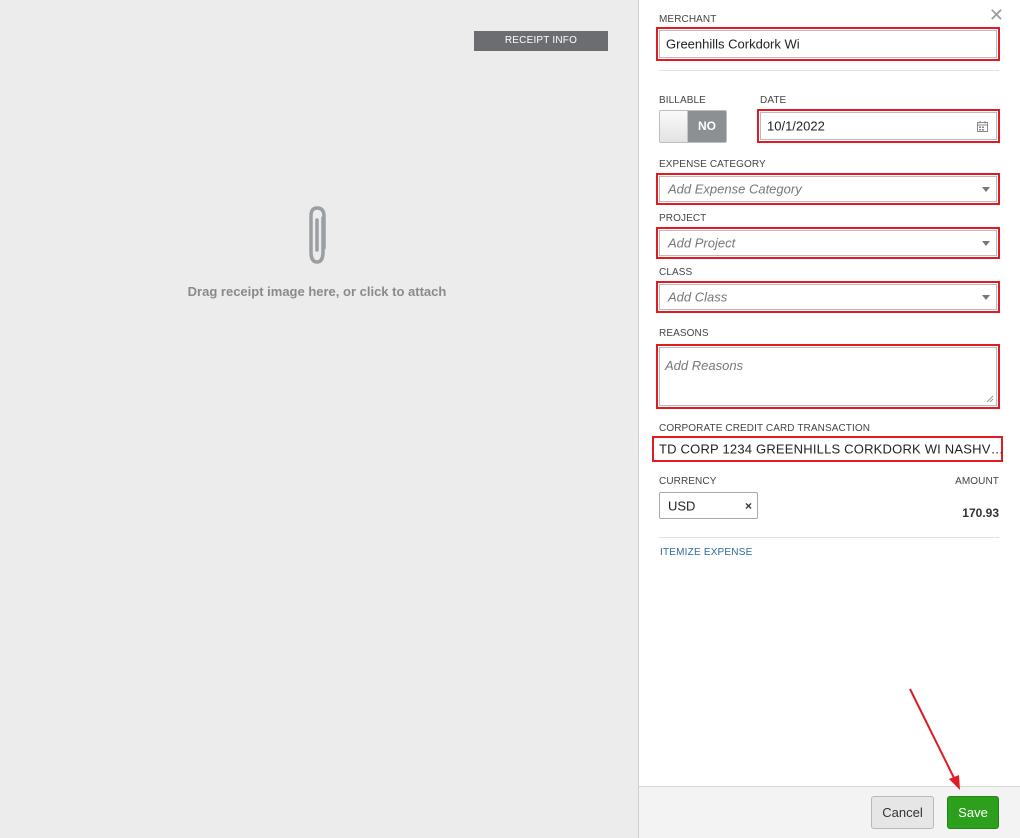 Image resolution: width=1020 pixels, height=838 pixels. What do you see at coordinates (902, 812) in the screenshot?
I see `cancel-button: Cancel` at bounding box center [902, 812].